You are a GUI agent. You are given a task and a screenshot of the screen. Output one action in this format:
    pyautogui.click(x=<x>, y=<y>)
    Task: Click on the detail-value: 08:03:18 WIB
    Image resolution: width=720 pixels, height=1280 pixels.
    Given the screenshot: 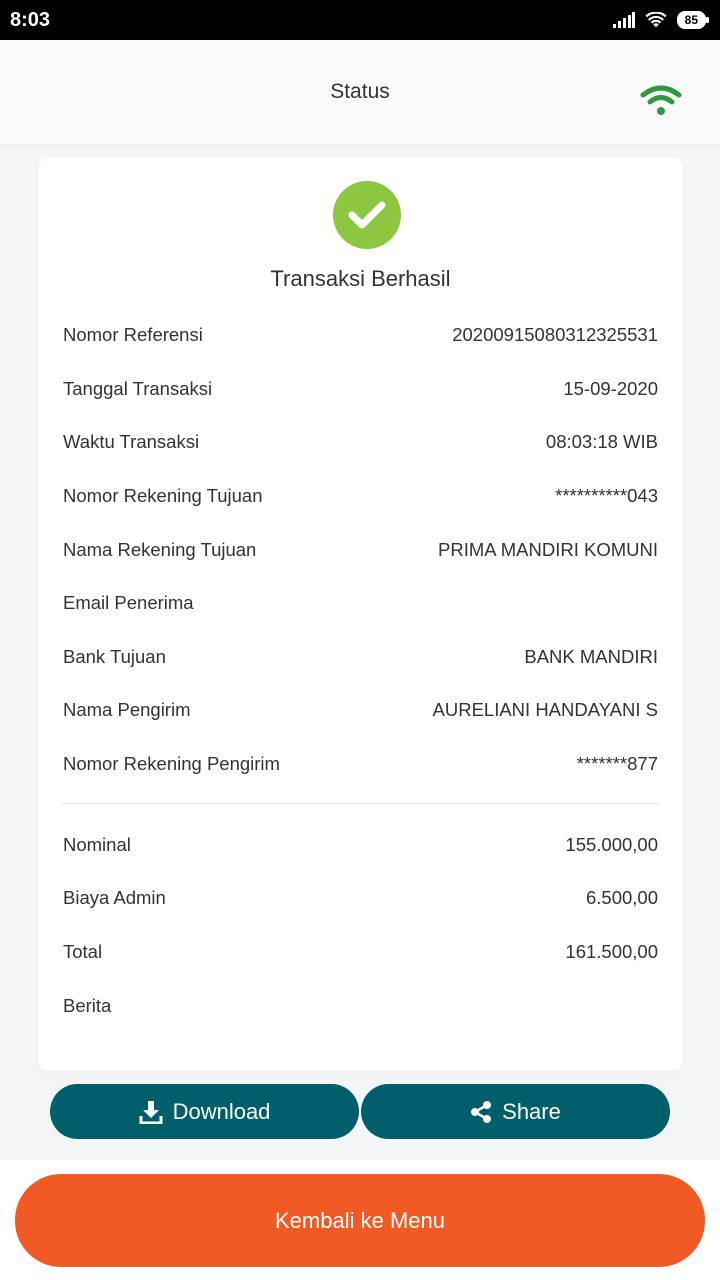 What is the action you would take?
    pyautogui.click(x=601, y=441)
    